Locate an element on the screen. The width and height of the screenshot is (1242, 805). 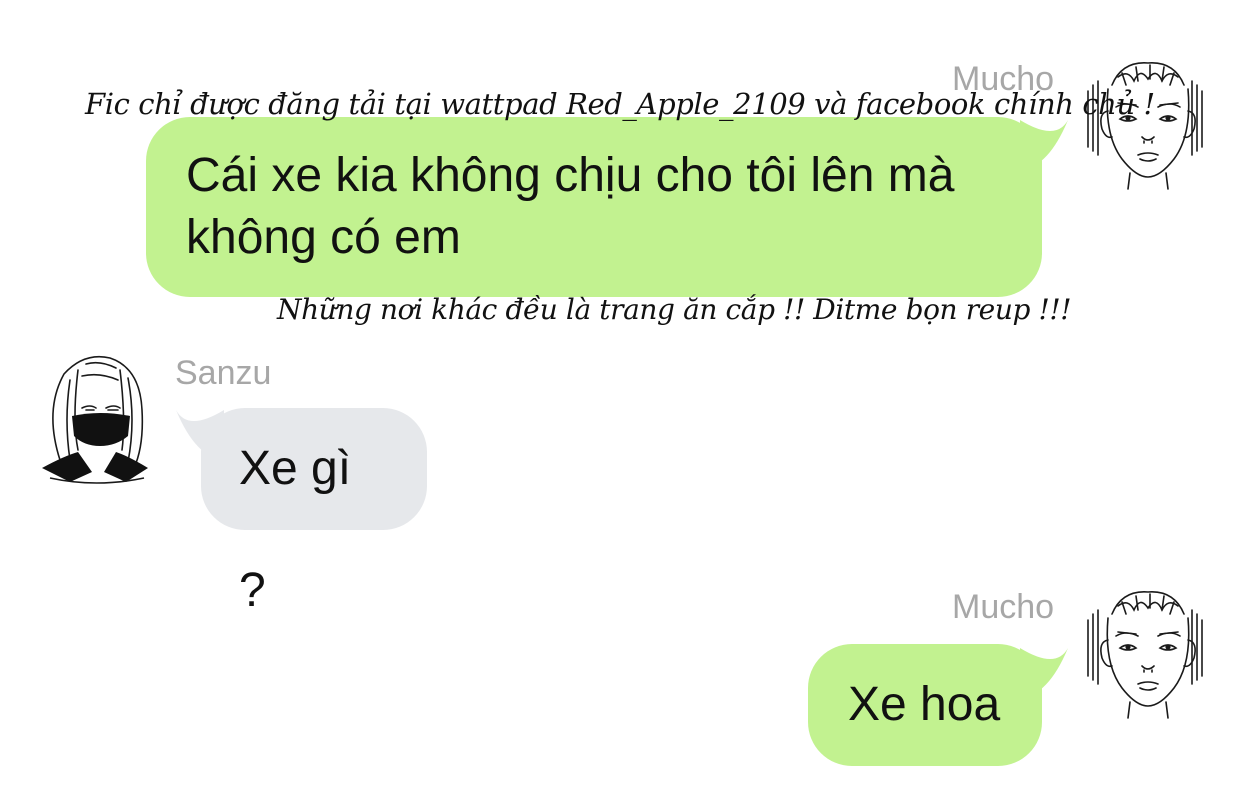
message-bubble: Xe hoa is located at coordinates (925, 705).